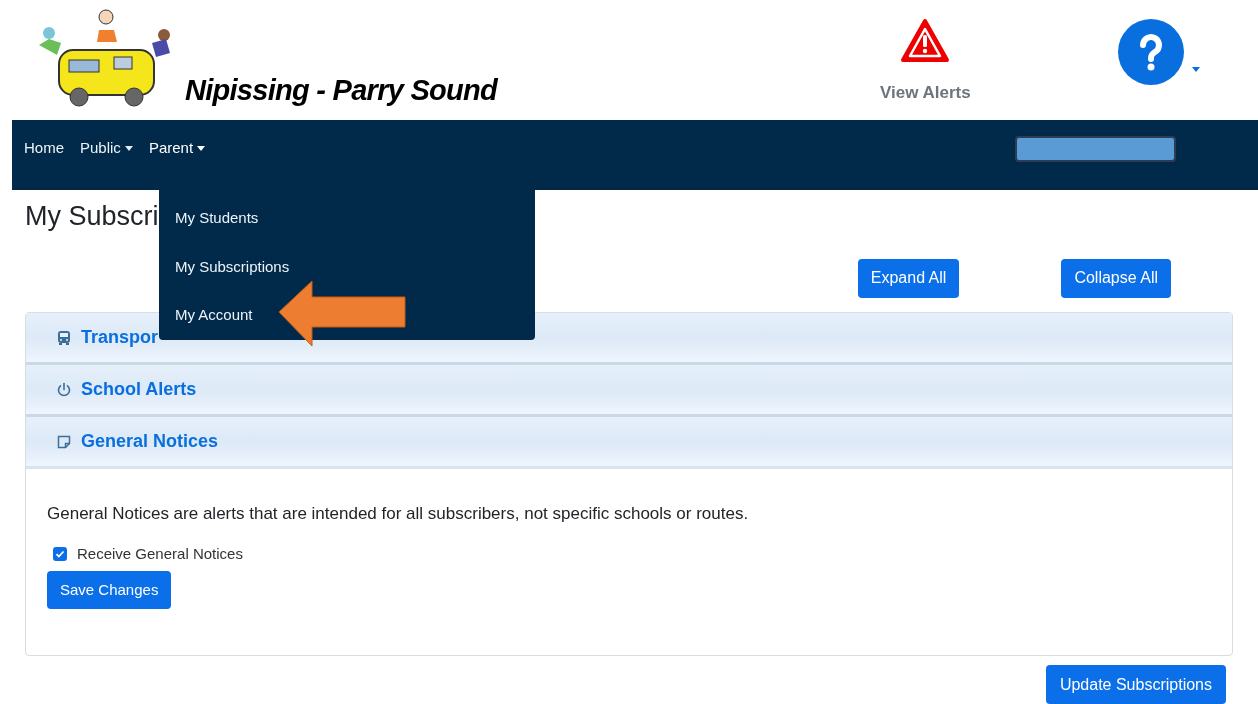 The height and width of the screenshot is (704, 1258). What do you see at coordinates (177, 148) in the screenshot?
I see `nav-item: Parent` at bounding box center [177, 148].